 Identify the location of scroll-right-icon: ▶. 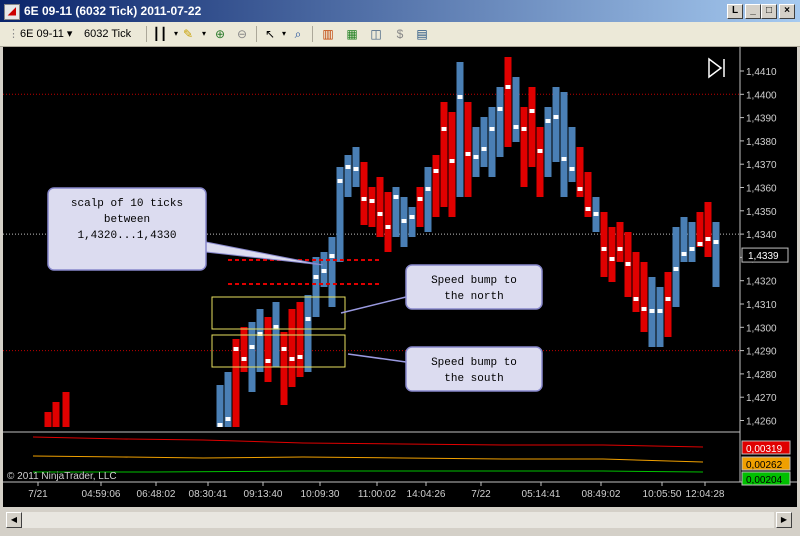
(784, 520).